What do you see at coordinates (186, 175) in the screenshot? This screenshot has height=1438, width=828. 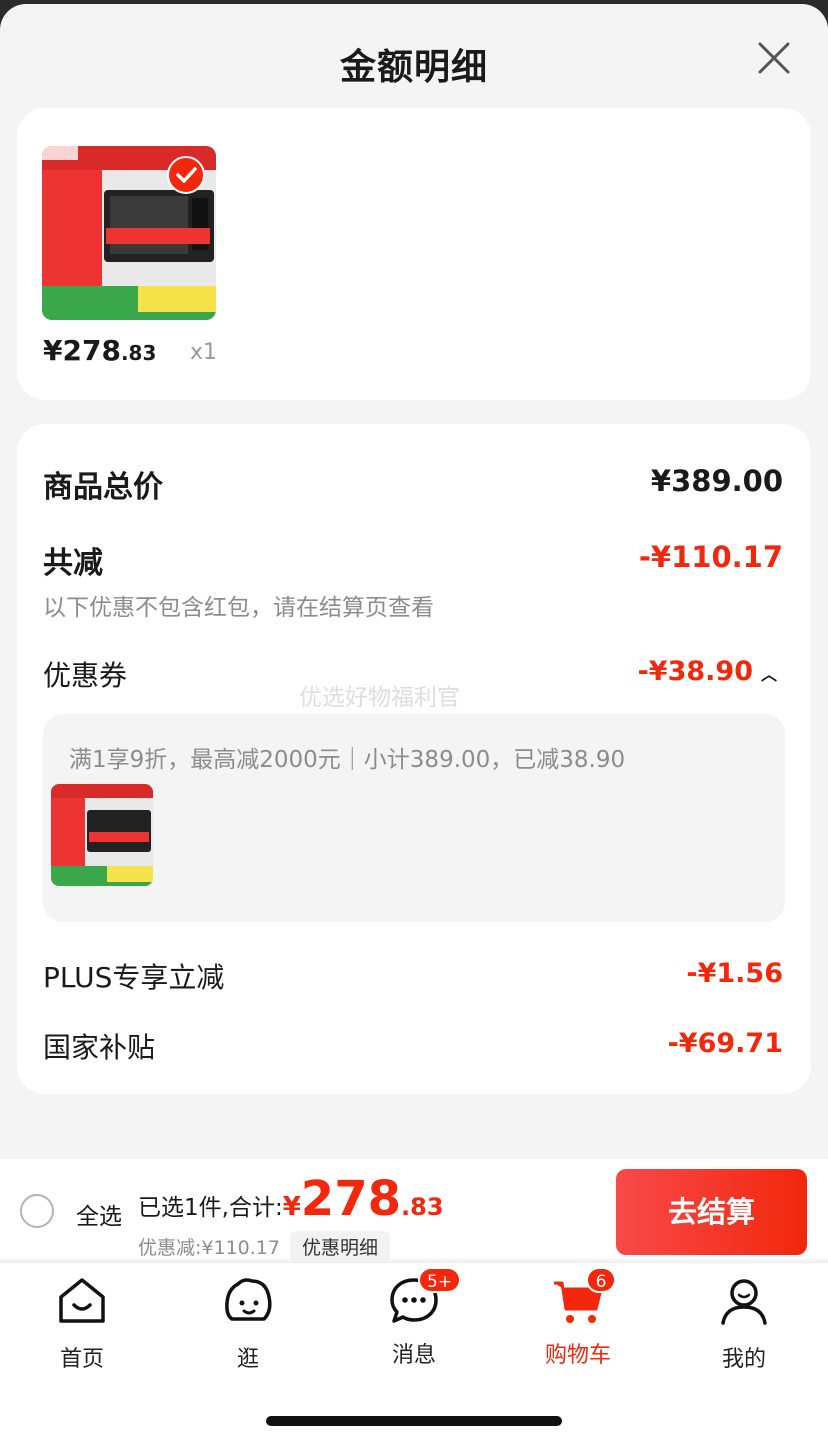 I see `selected-check-icon` at bounding box center [186, 175].